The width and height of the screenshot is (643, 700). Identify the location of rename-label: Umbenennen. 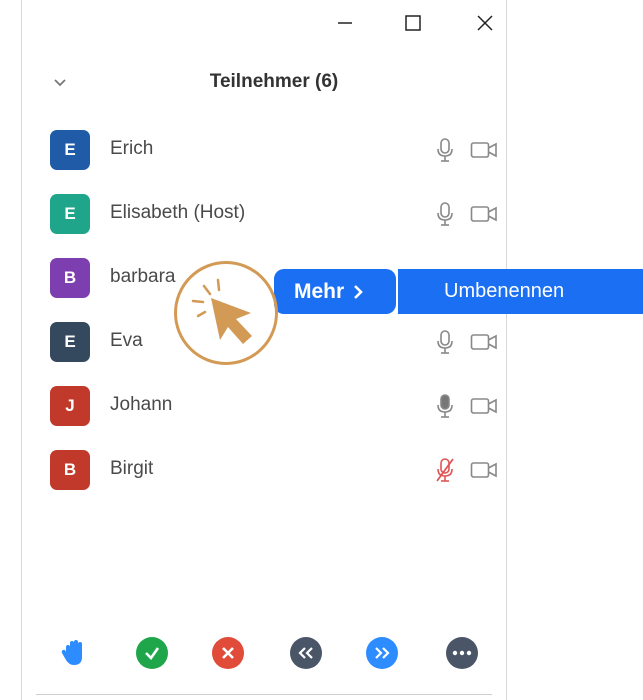
(504, 291).